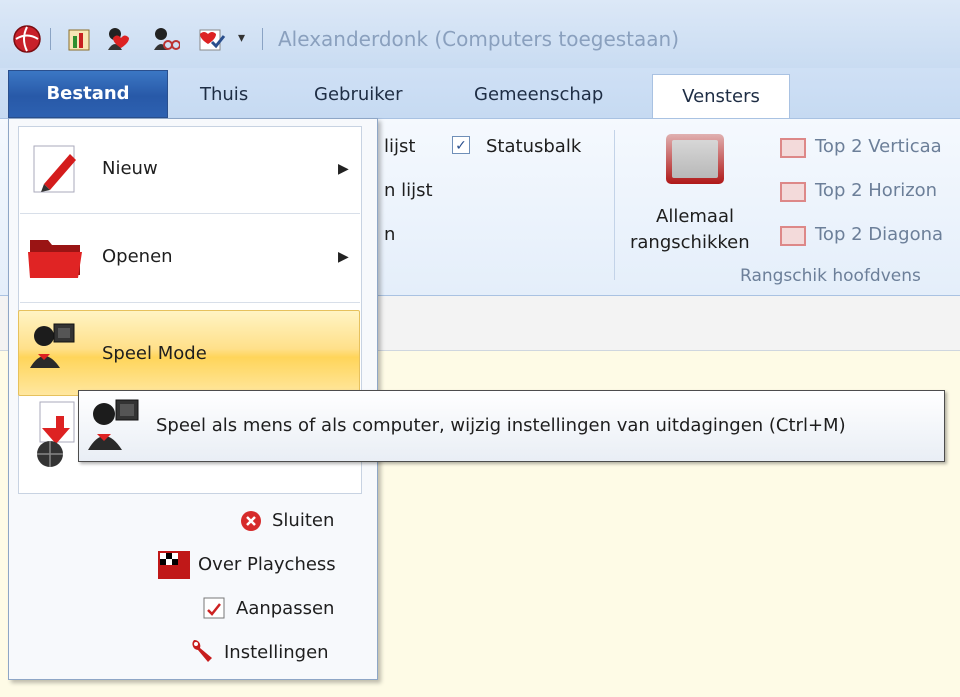 The image size is (960, 697). I want to click on arrange-all-label-line1: Allemaal, so click(695, 216).